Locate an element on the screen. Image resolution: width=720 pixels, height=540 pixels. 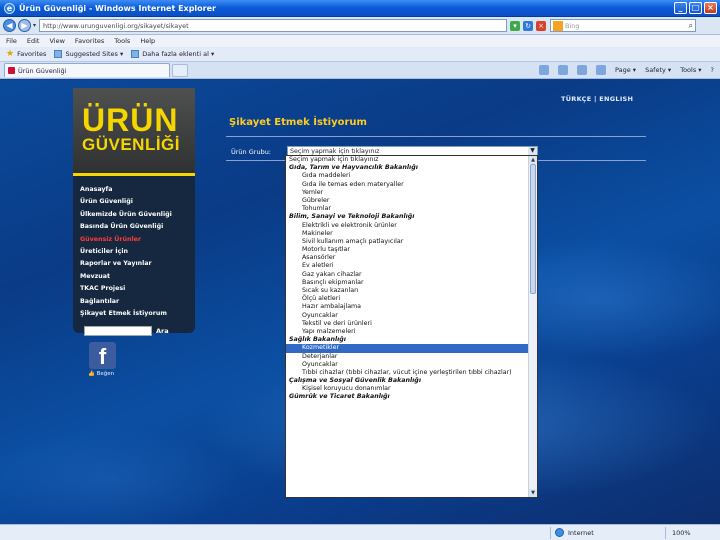
menu-bar: File Edit View Favorites Tools Help is located at coordinates (360, 41).